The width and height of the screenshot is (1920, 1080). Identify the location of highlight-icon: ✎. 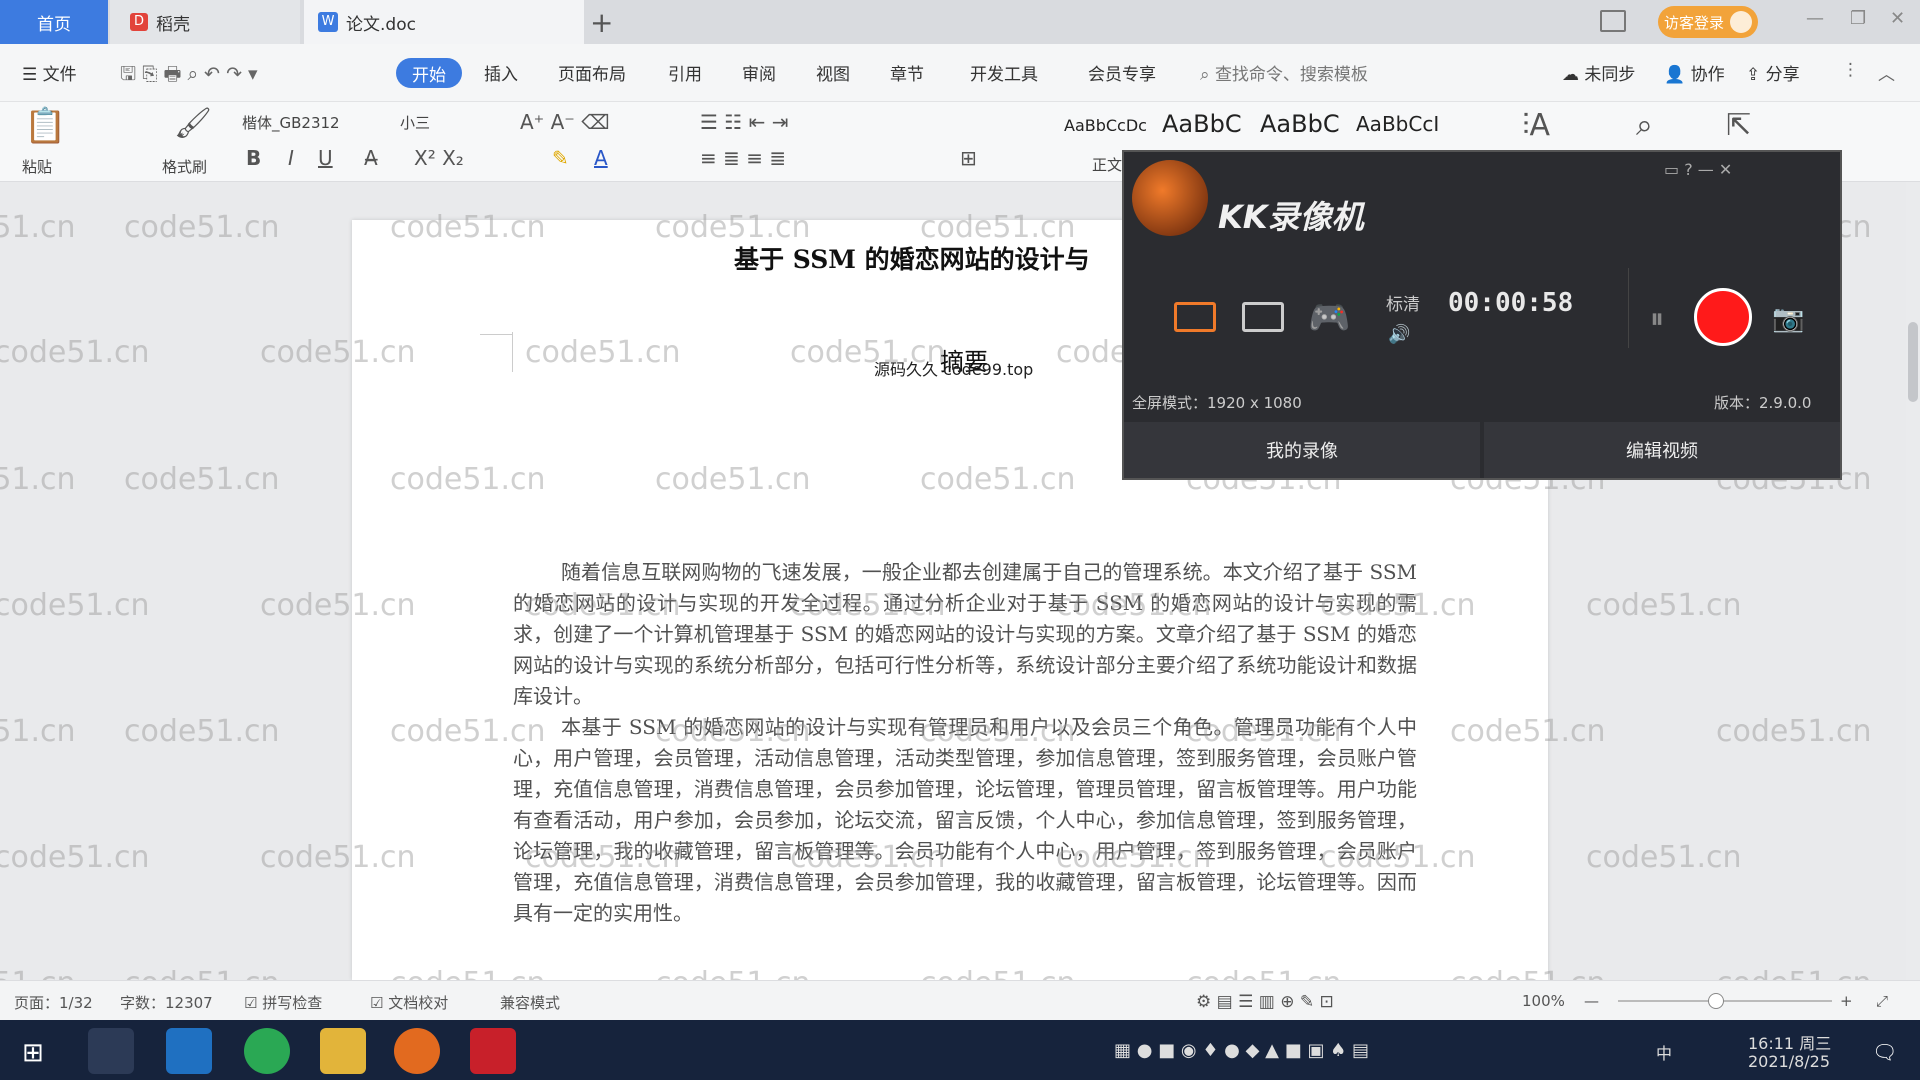
(560, 158).